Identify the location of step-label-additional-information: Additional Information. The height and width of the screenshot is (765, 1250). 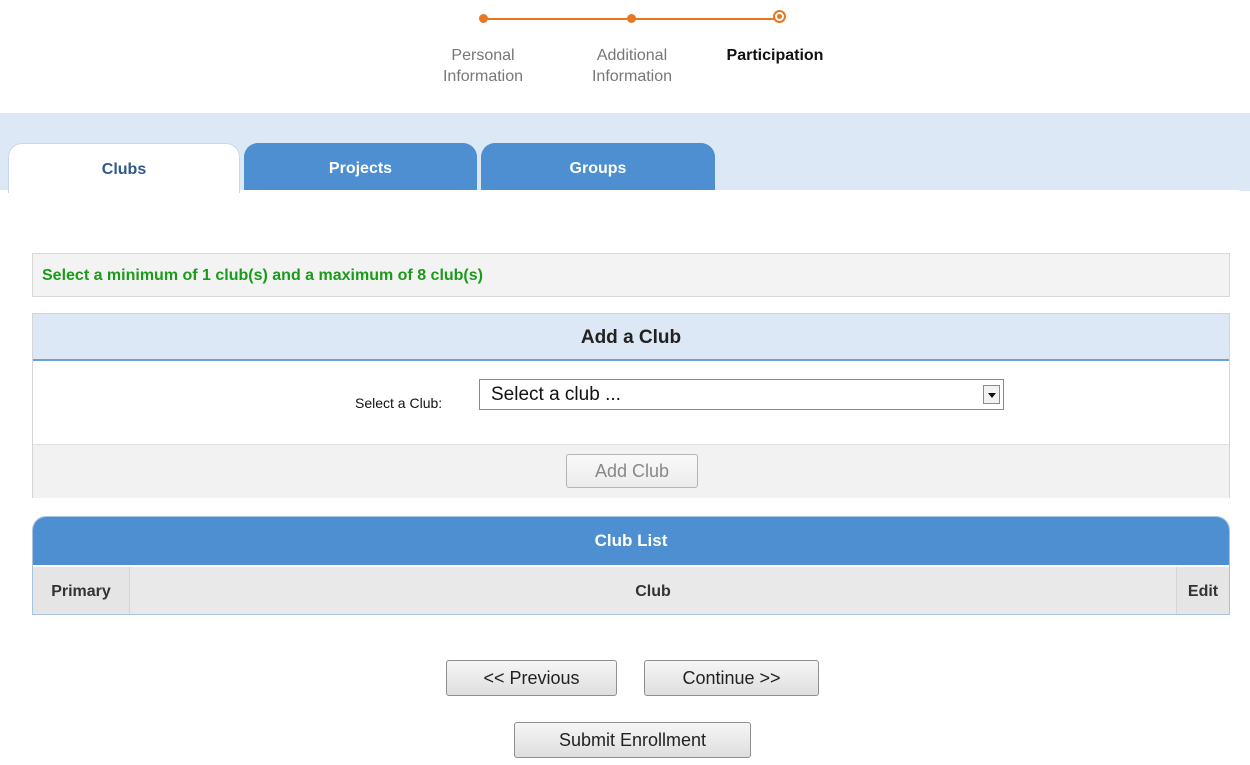
(632, 66).